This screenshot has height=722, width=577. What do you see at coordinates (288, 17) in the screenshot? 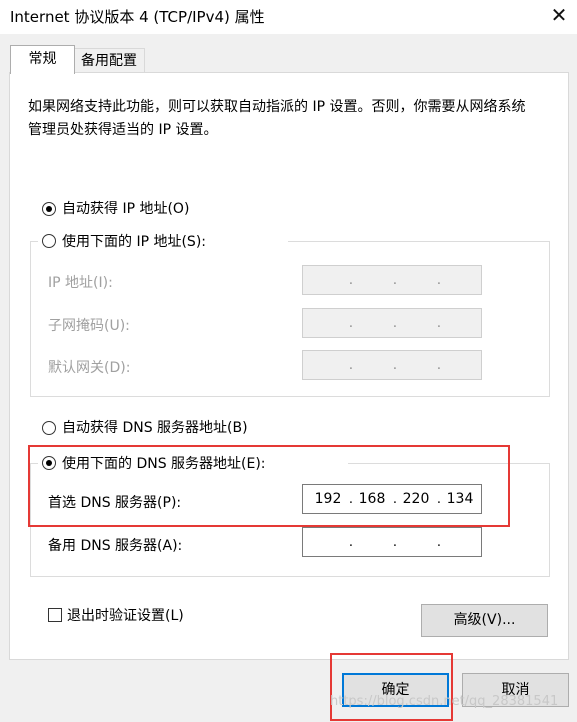
I see `title-bar: Internet 协议版本 4 (TCP/IPv4) 属性 ✕` at bounding box center [288, 17].